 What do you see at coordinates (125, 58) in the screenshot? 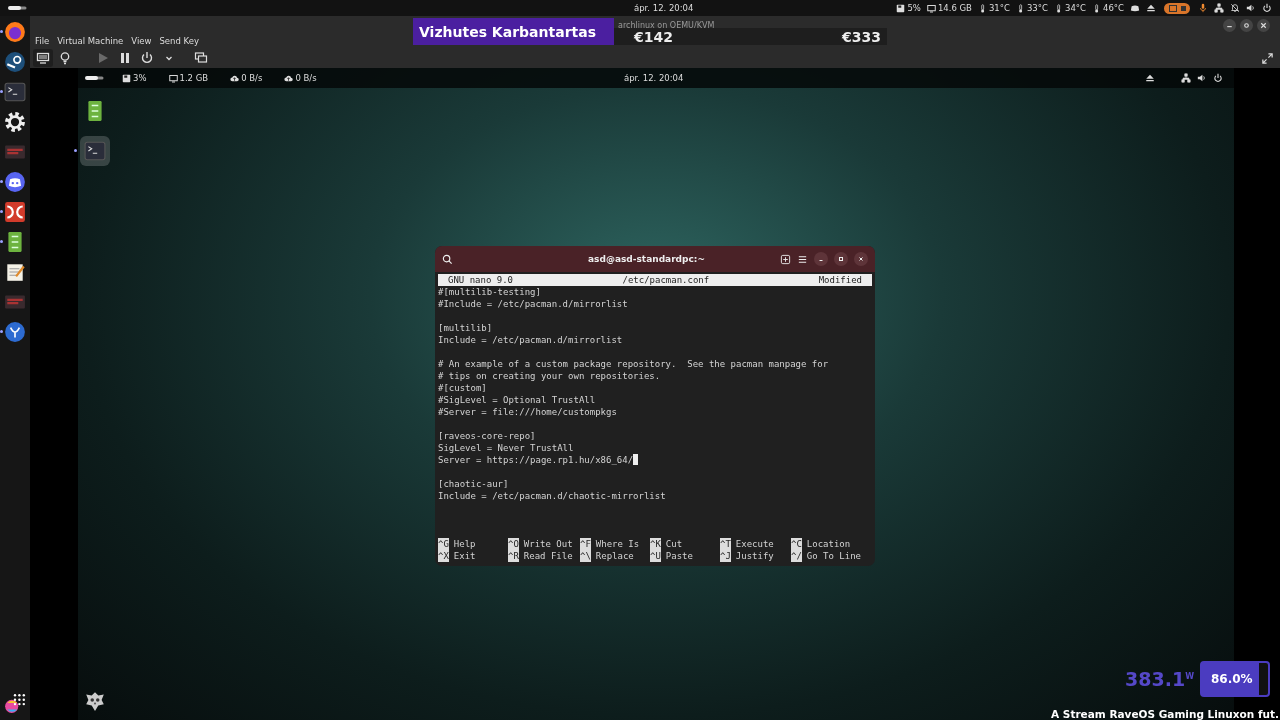
I see `pause-icon` at bounding box center [125, 58].